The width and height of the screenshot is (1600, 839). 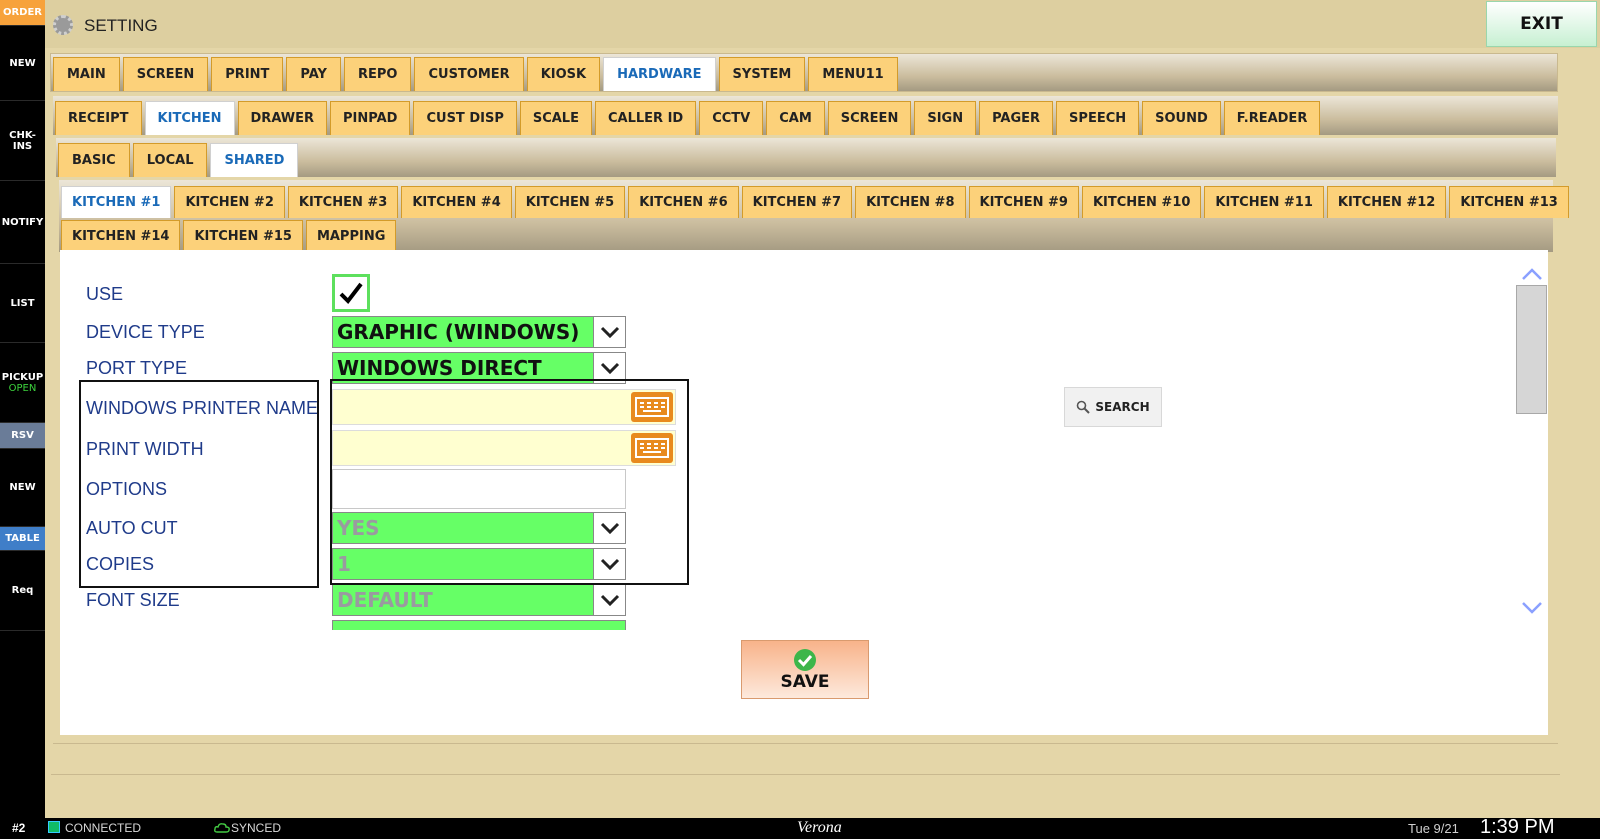 I want to click on device-type-label: DEVICE TYPE, so click(x=145, y=332).